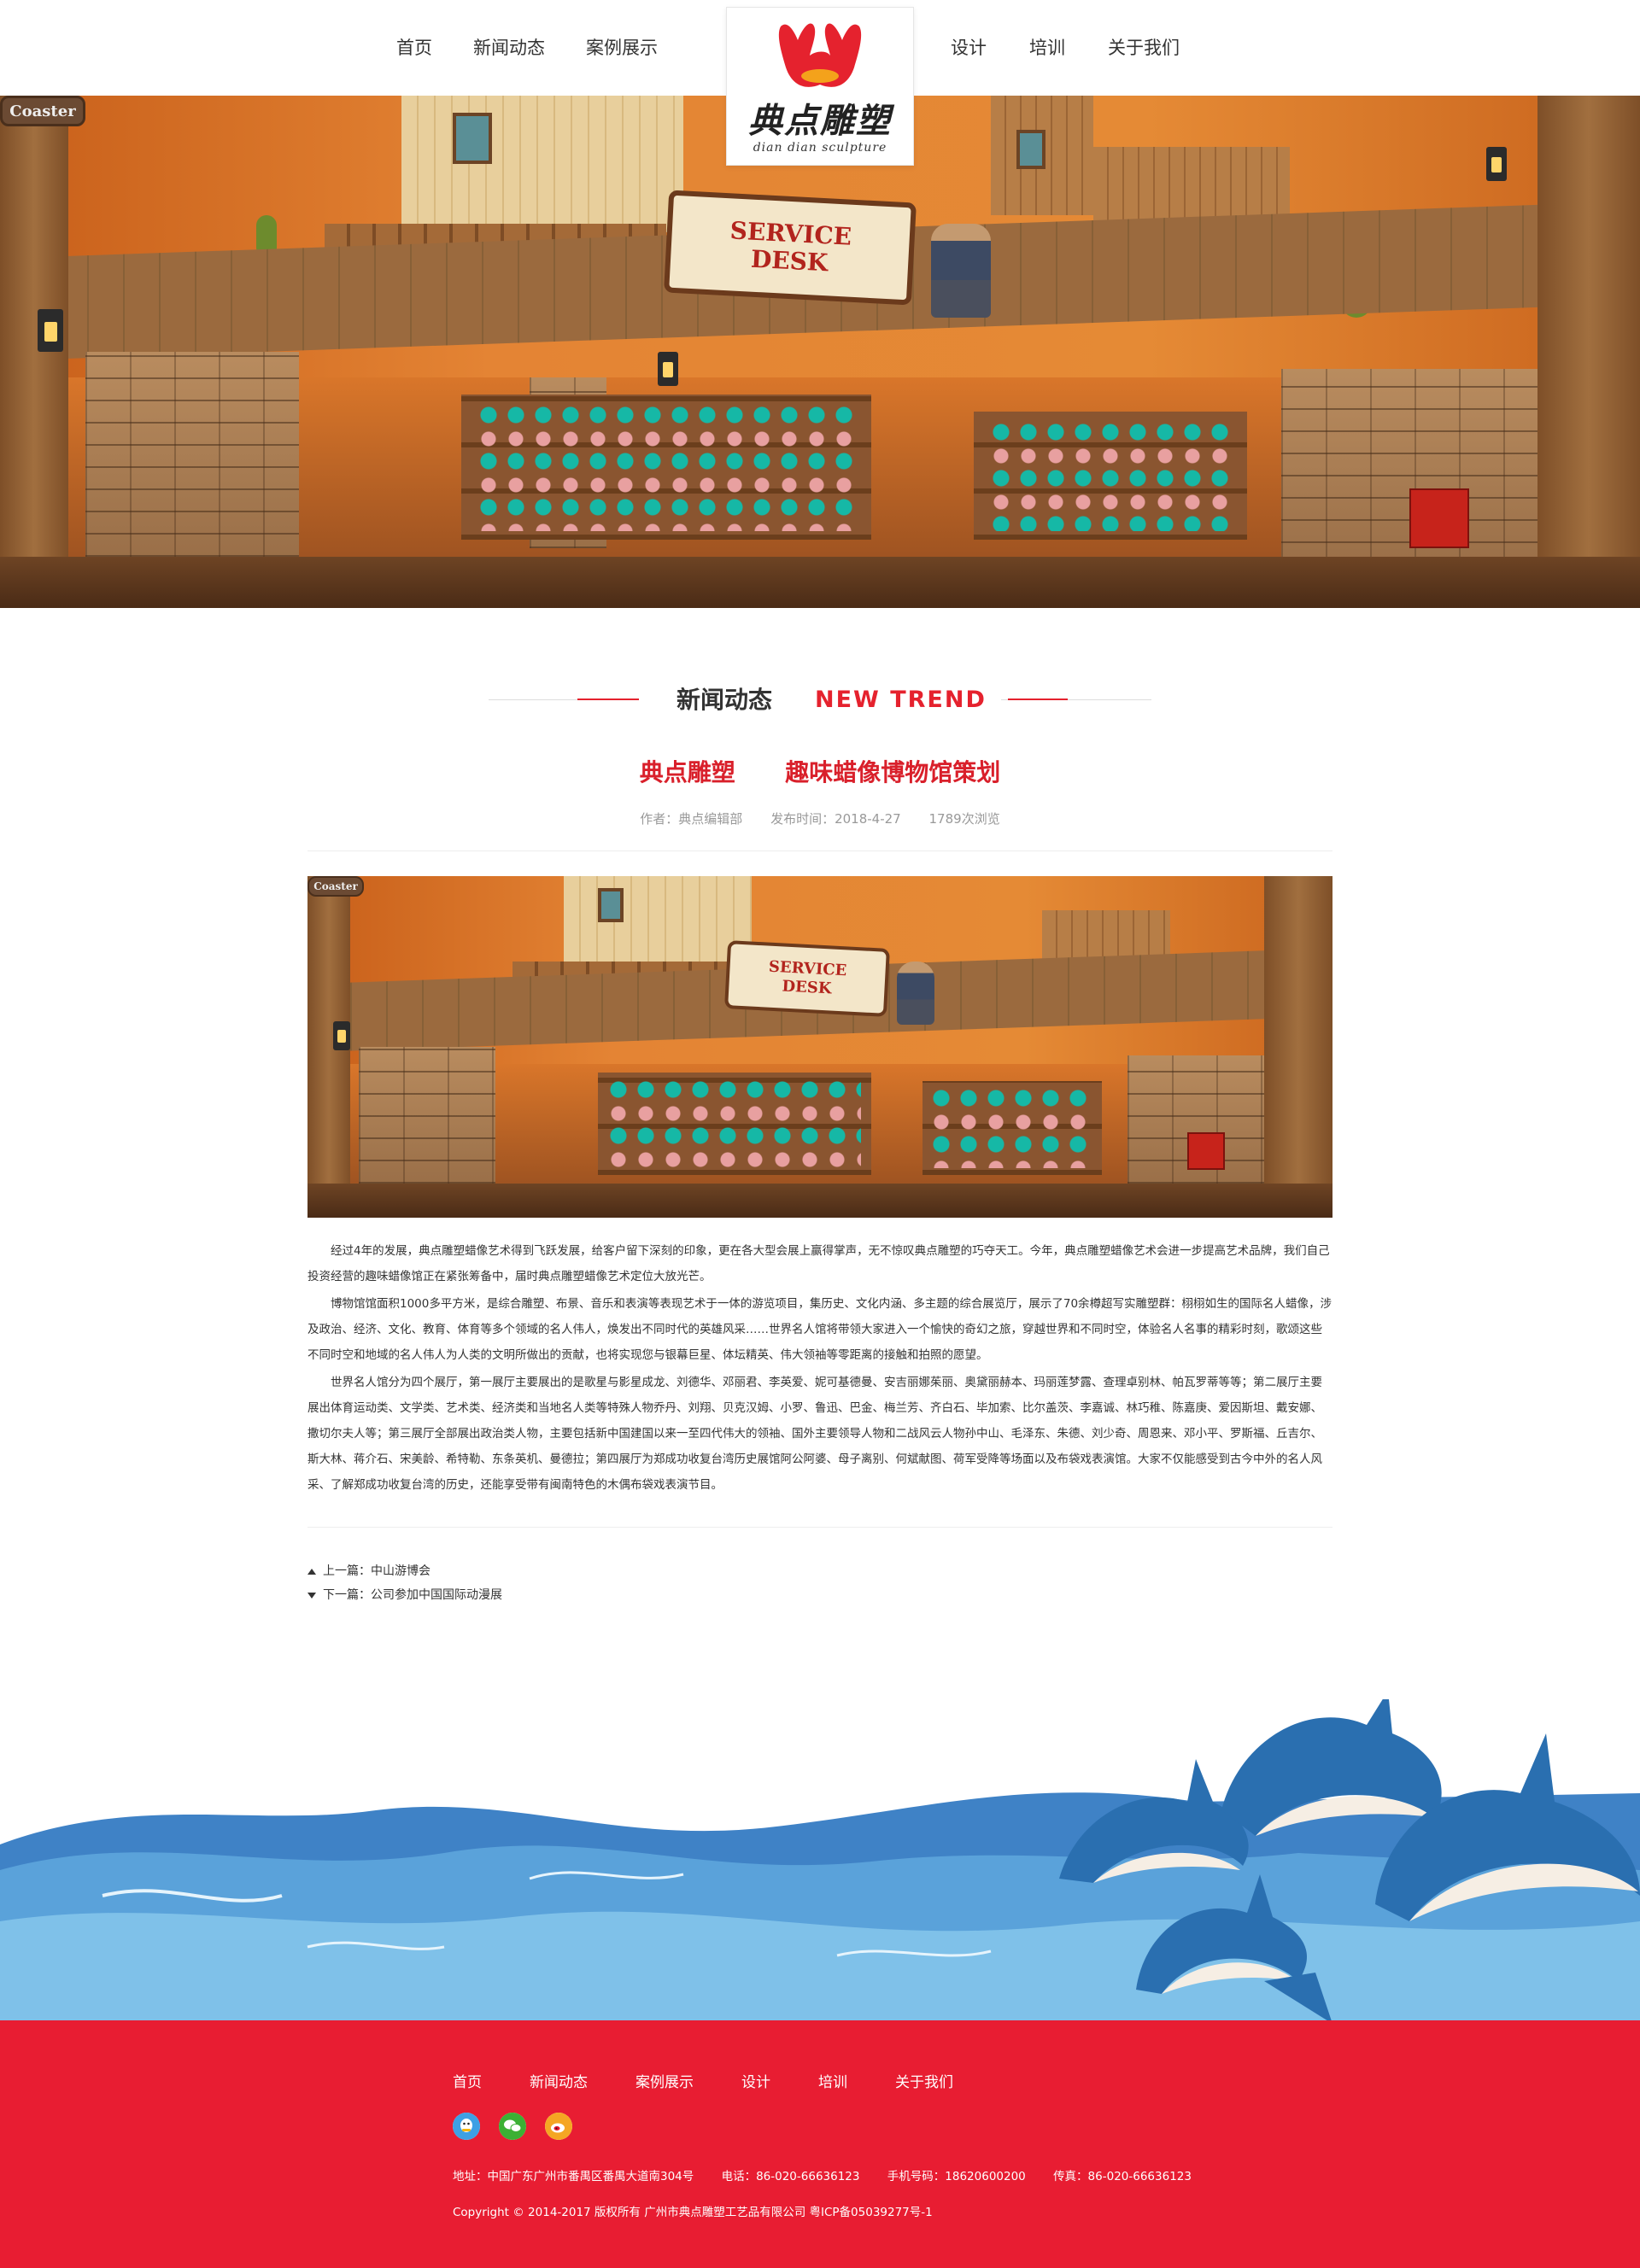  Describe the element at coordinates (820, 148) in the screenshot. I see `logo-text-en: dian dian sculpture` at that location.